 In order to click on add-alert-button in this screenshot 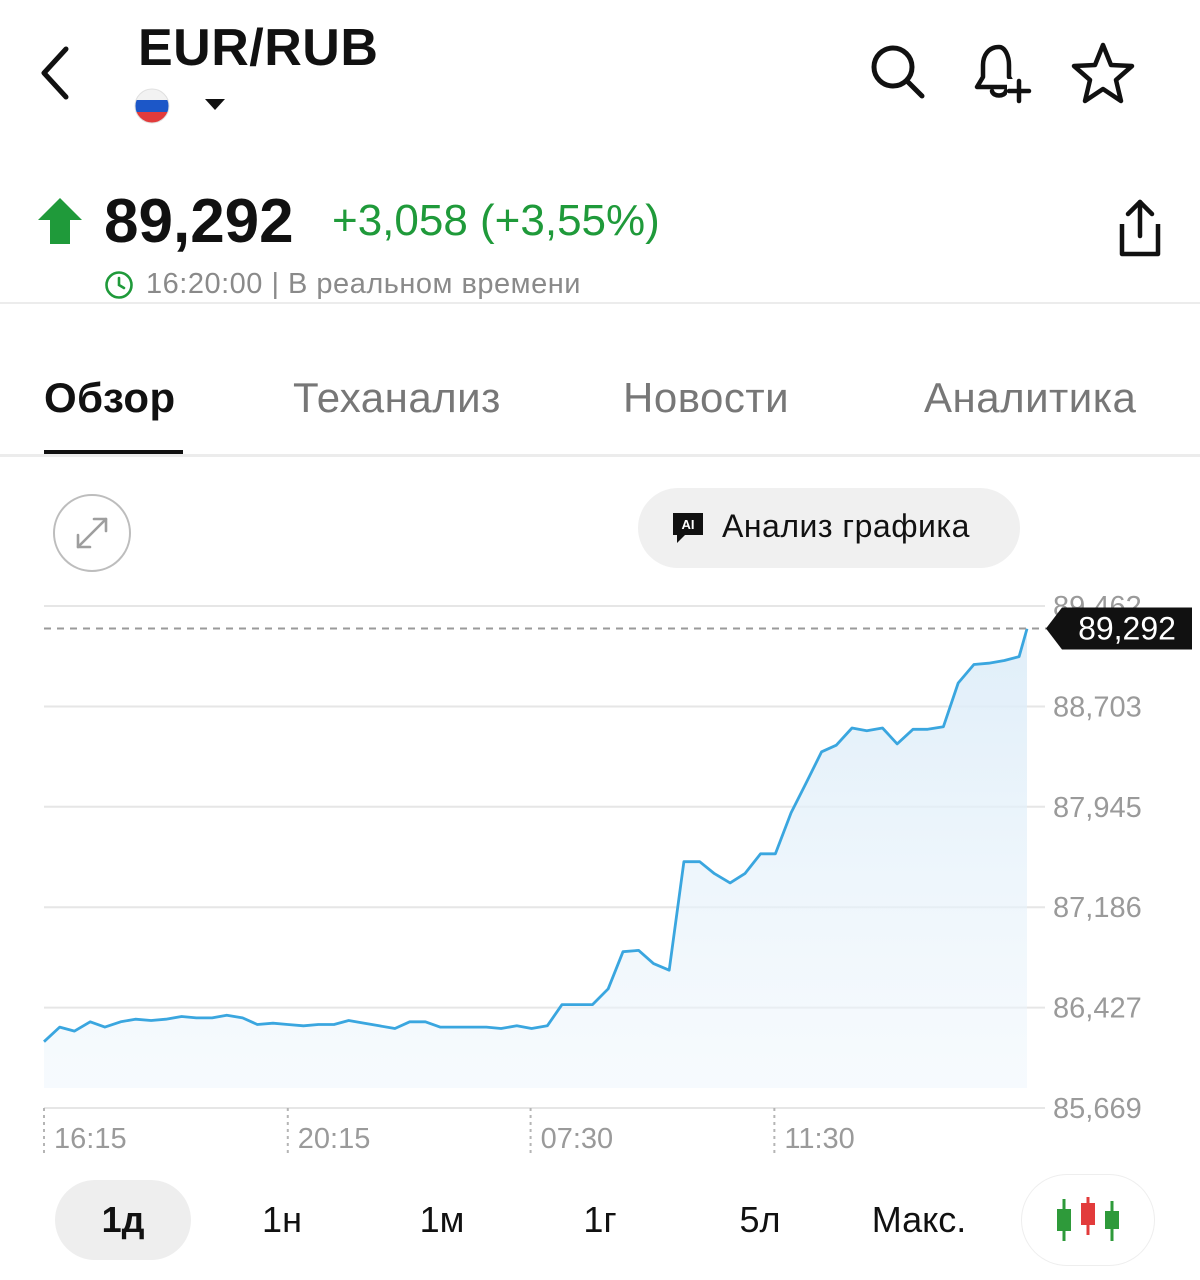, I will do `click(1001, 73)`.